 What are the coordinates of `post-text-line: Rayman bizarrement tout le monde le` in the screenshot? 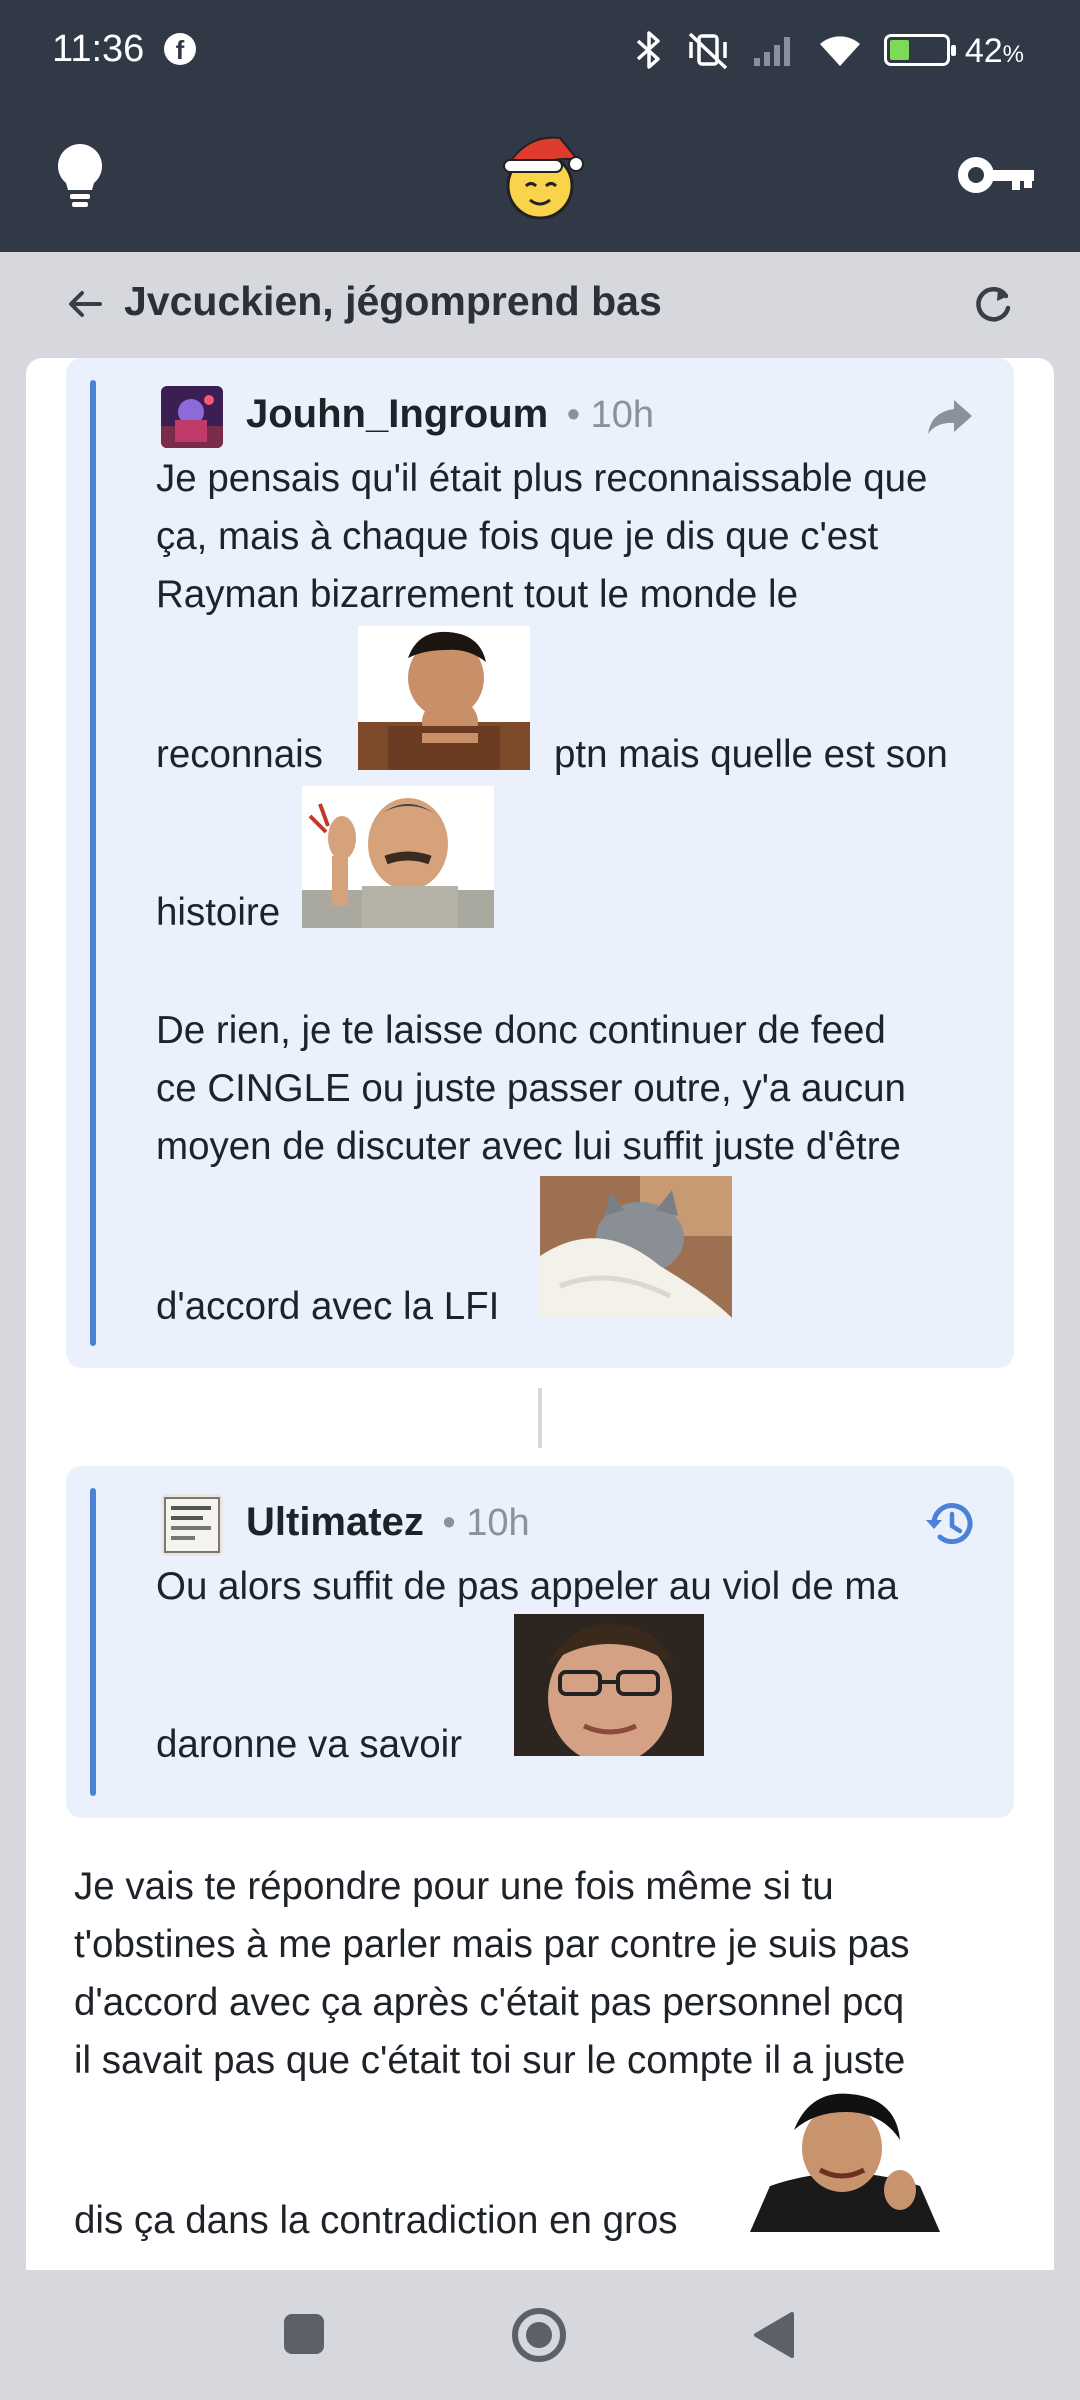 It's located at (477, 594).